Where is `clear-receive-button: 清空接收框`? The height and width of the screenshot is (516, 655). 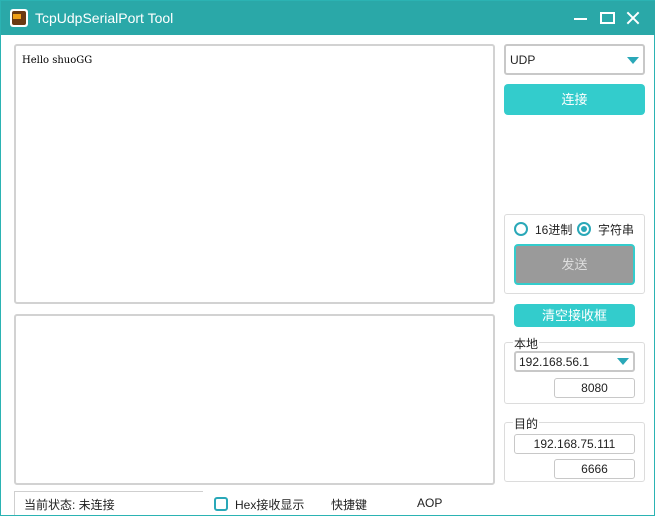
clear-receive-button: 清空接收框 is located at coordinates (574, 315).